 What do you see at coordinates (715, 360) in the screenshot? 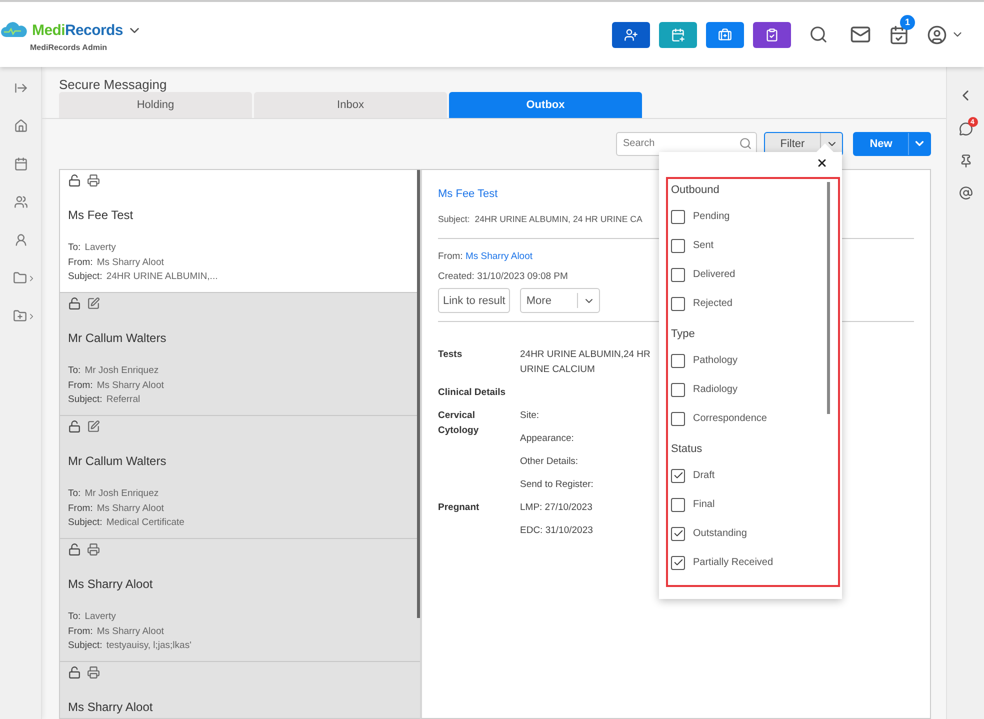
I see `checkbox-label: Pathology` at bounding box center [715, 360].